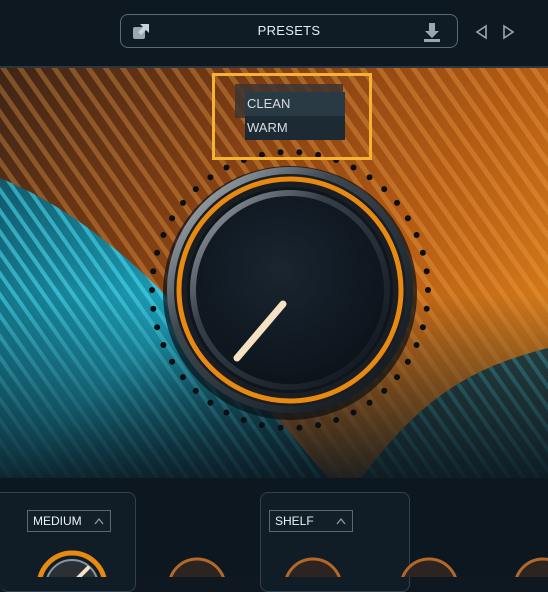 This screenshot has width=548, height=592. Describe the element at coordinates (57, 521) in the screenshot. I see `select-value: MEDIUM` at that location.